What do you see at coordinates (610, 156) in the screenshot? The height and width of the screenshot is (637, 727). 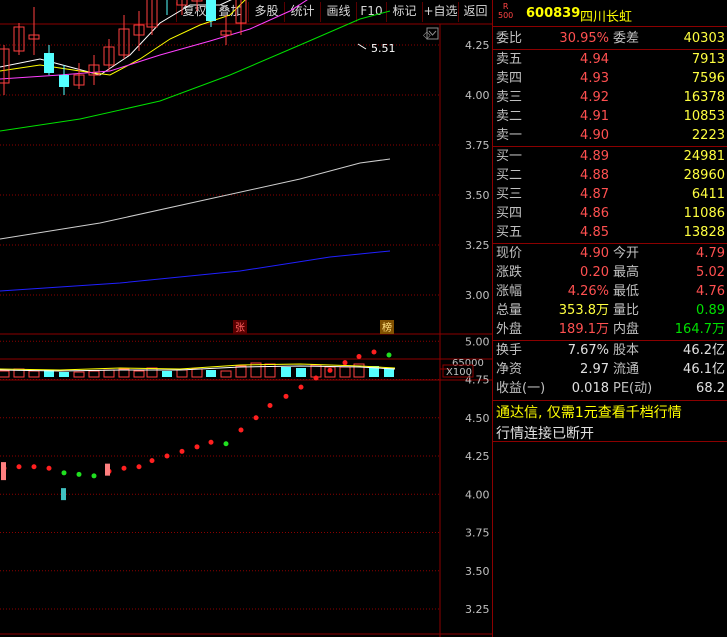 I see `buy-order-row: 买一 4.89 24981` at bounding box center [610, 156].